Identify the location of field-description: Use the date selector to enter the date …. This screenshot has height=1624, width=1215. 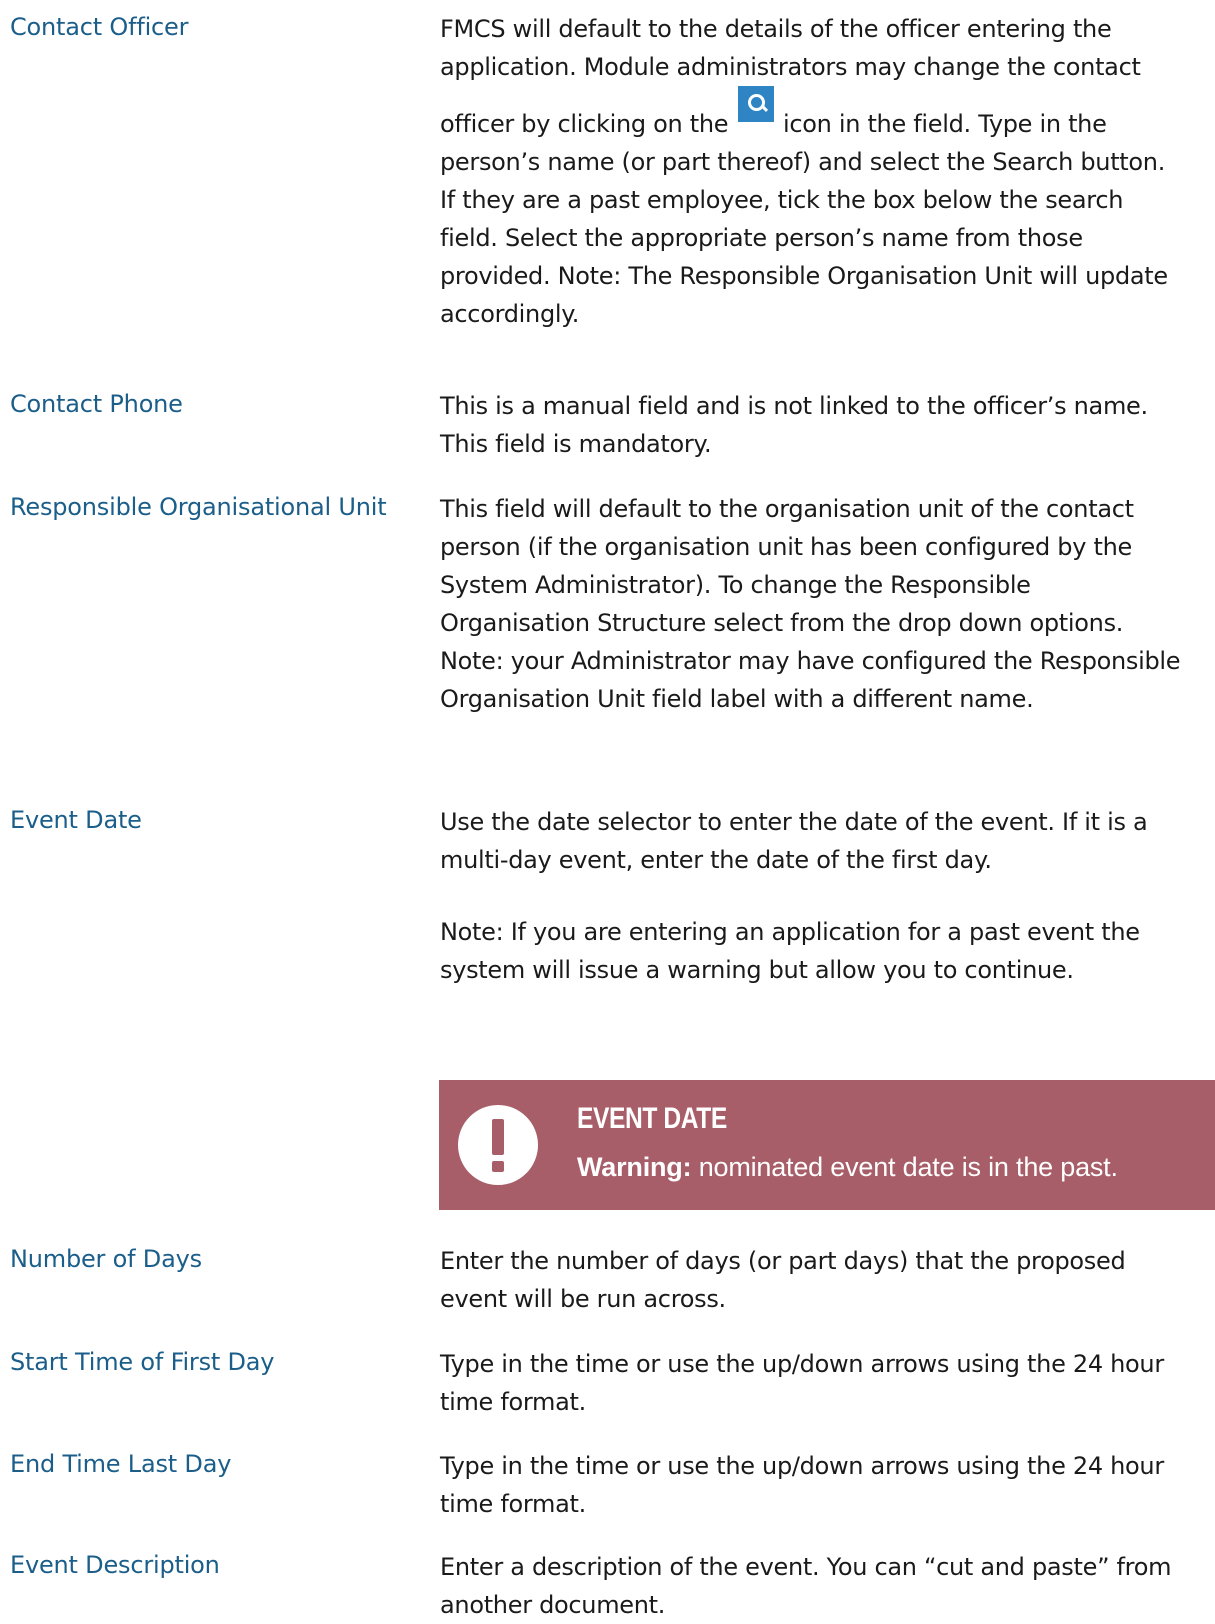
(812, 896).